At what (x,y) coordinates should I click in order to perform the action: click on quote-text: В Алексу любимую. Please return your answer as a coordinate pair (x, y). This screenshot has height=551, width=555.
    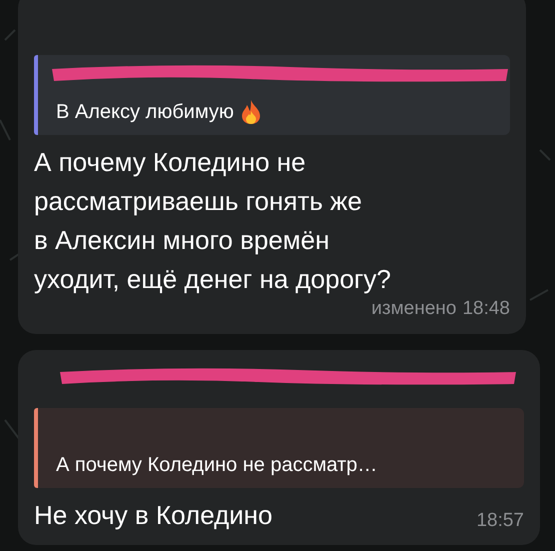
    Looking at the image, I should click on (145, 112).